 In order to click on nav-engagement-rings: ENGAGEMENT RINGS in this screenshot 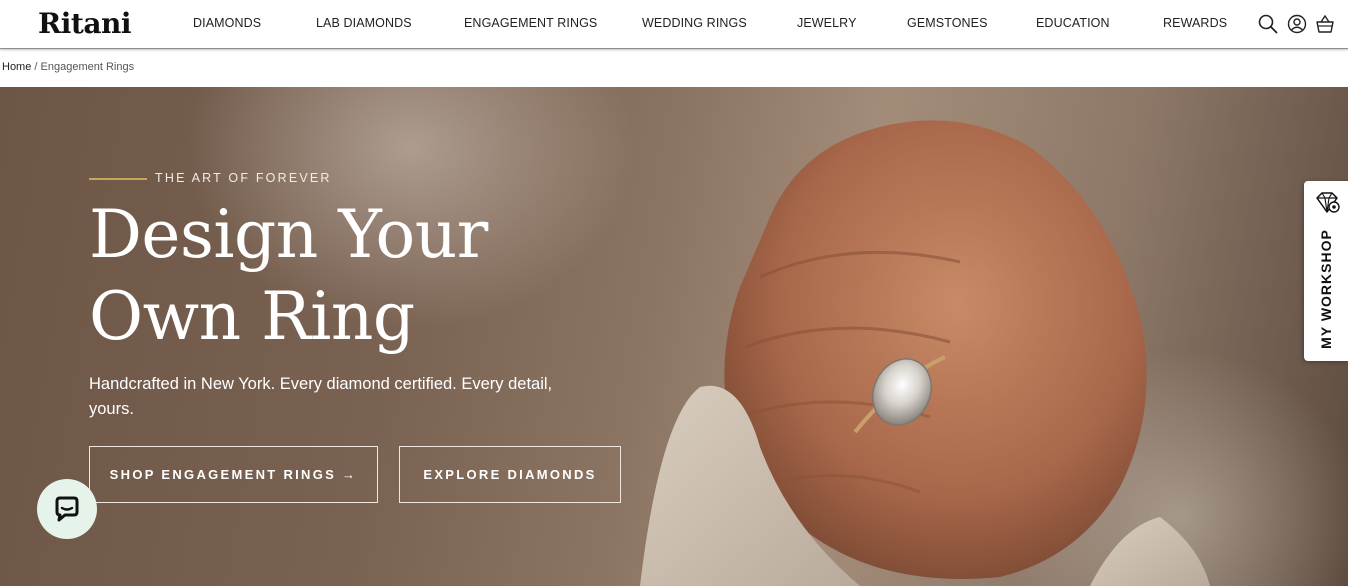, I will do `click(530, 23)`.